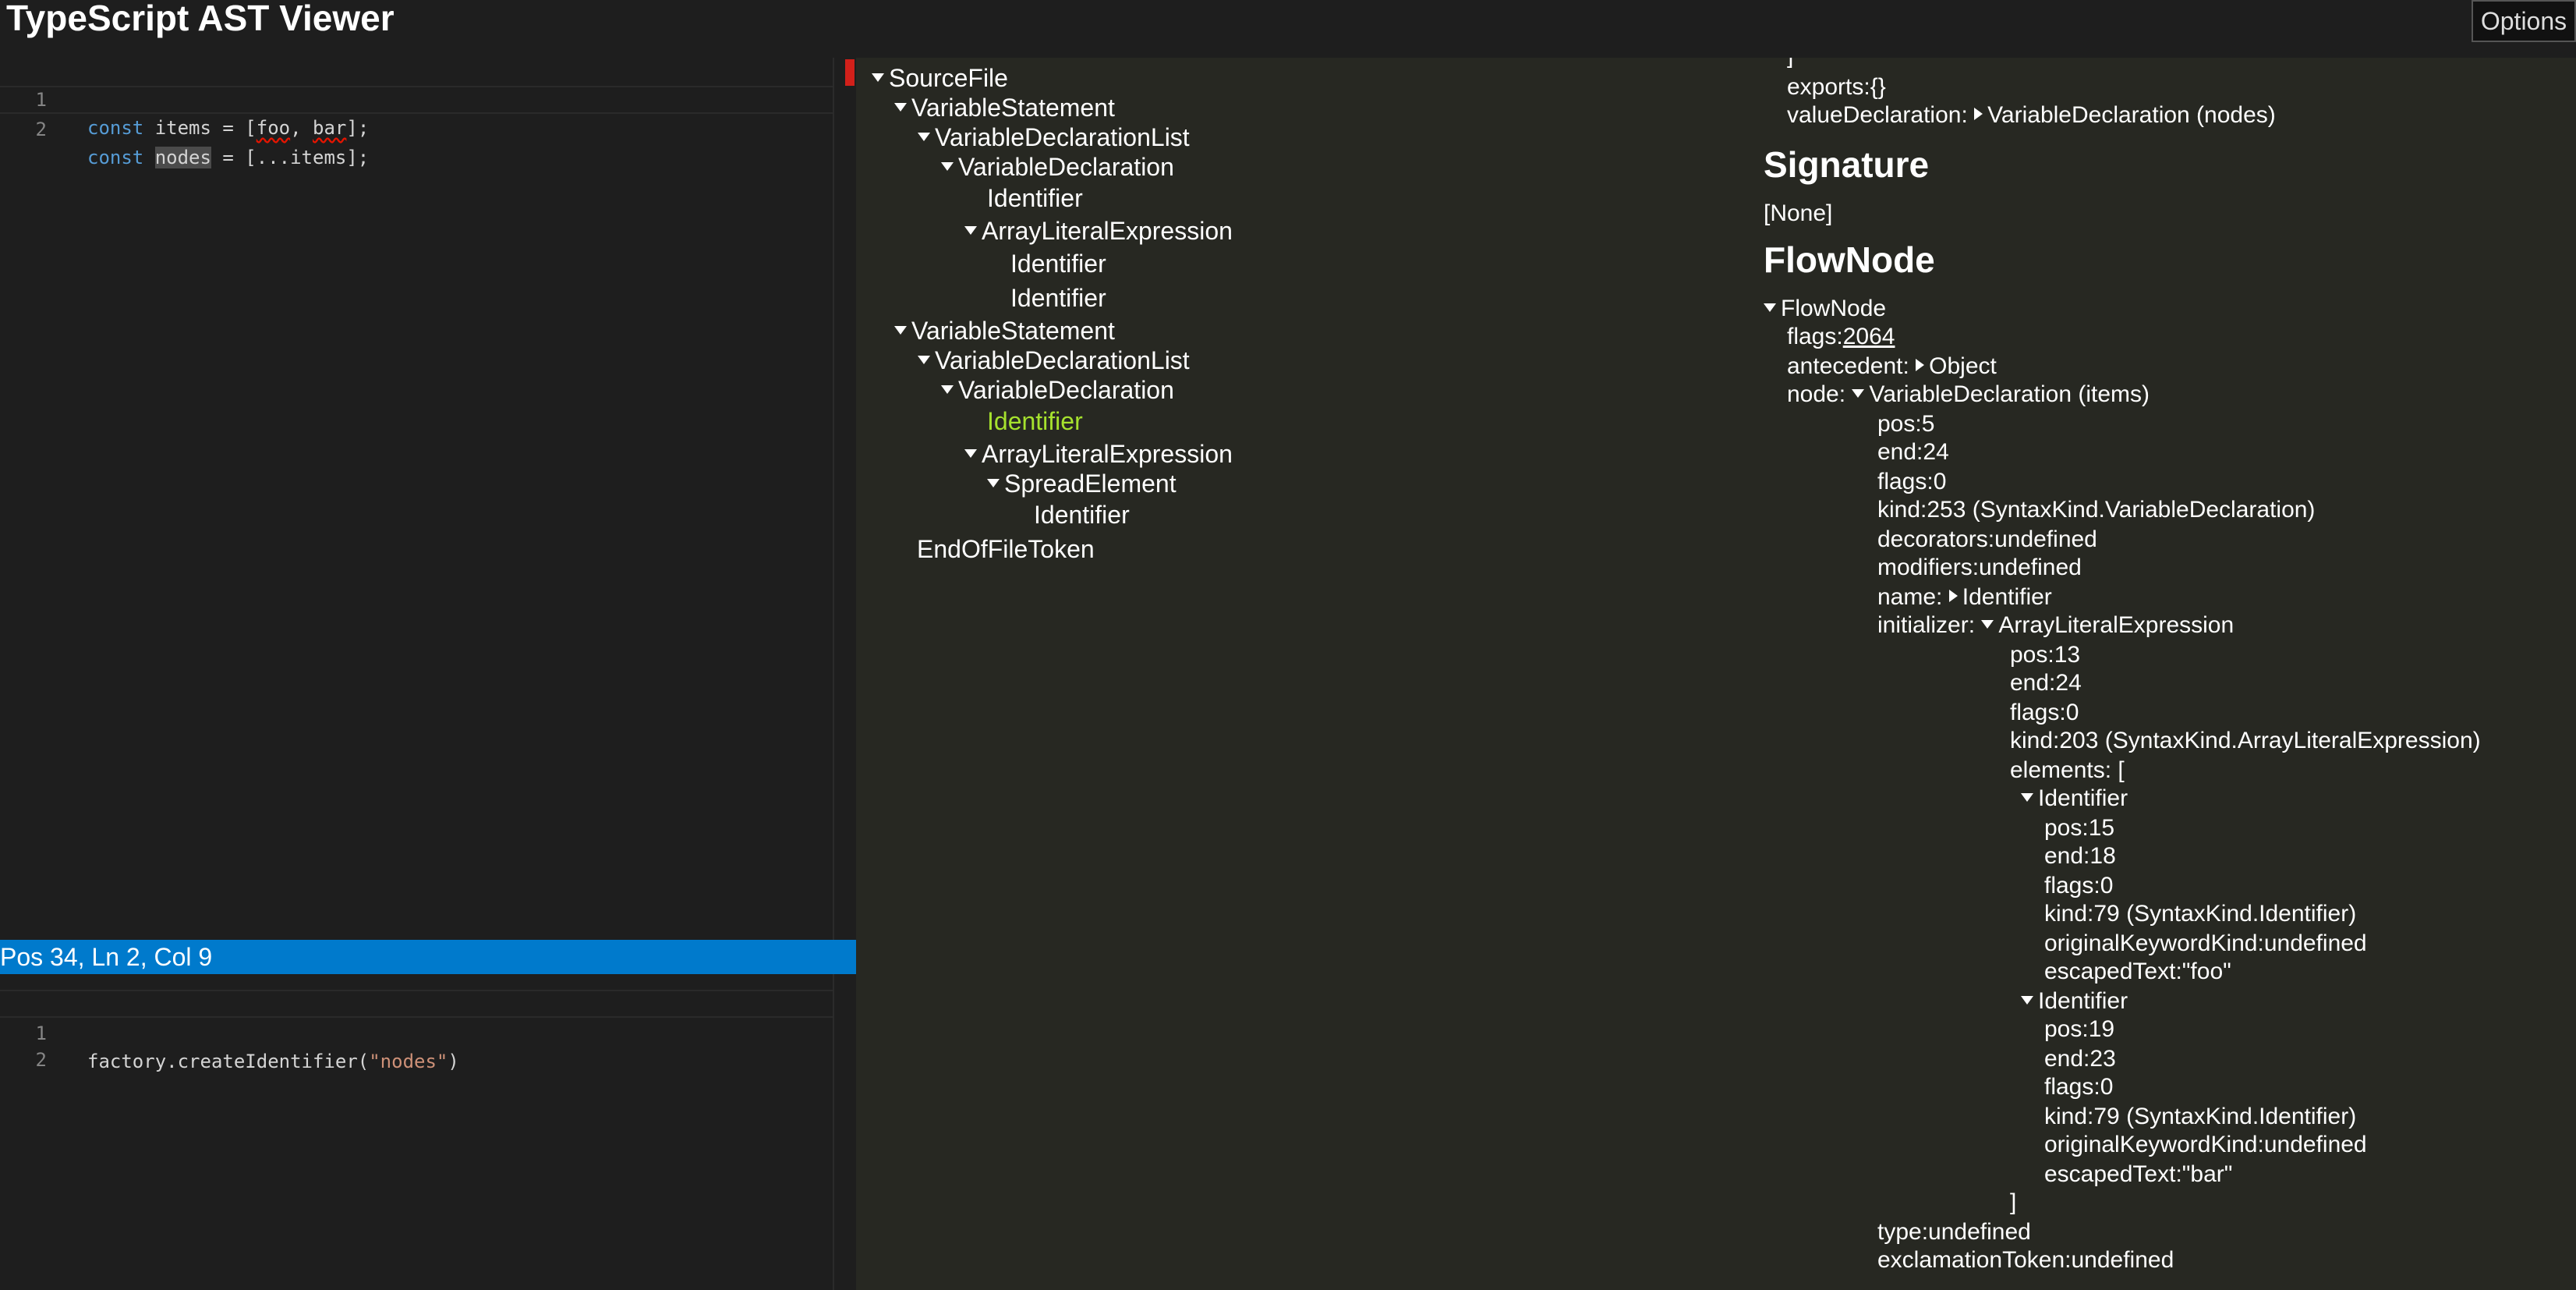  What do you see at coordinates (2045, 655) in the screenshot?
I see `prop-row: pos:13` at bounding box center [2045, 655].